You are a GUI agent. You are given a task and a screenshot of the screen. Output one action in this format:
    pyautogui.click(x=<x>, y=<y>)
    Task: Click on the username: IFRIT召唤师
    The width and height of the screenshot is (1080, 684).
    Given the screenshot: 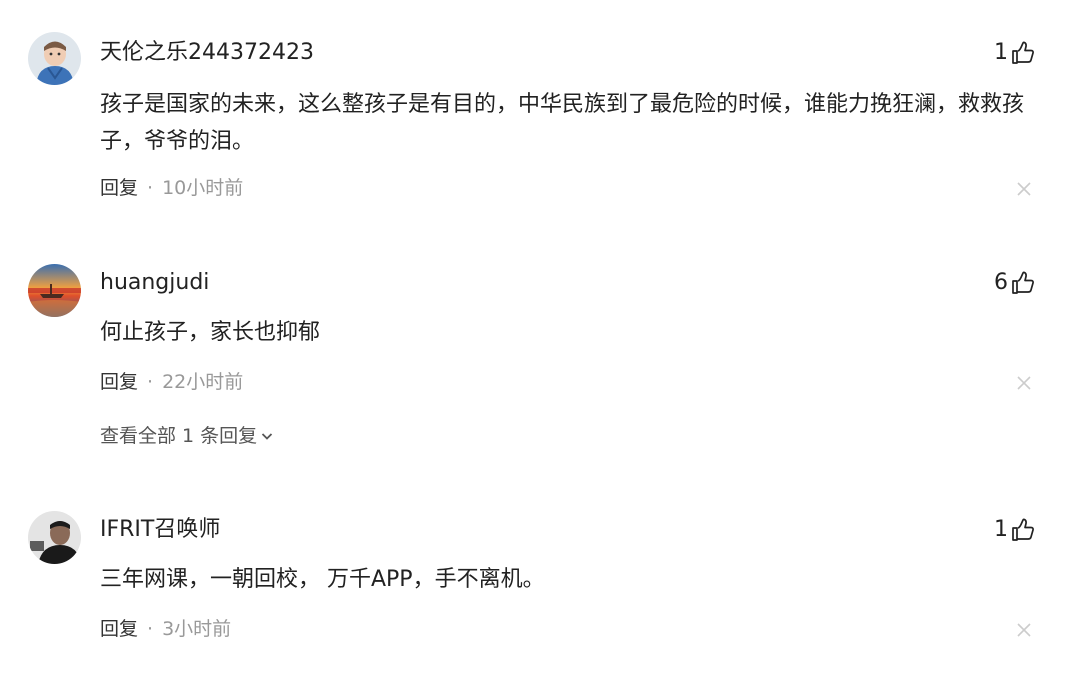 What is the action you would take?
    pyautogui.click(x=160, y=530)
    